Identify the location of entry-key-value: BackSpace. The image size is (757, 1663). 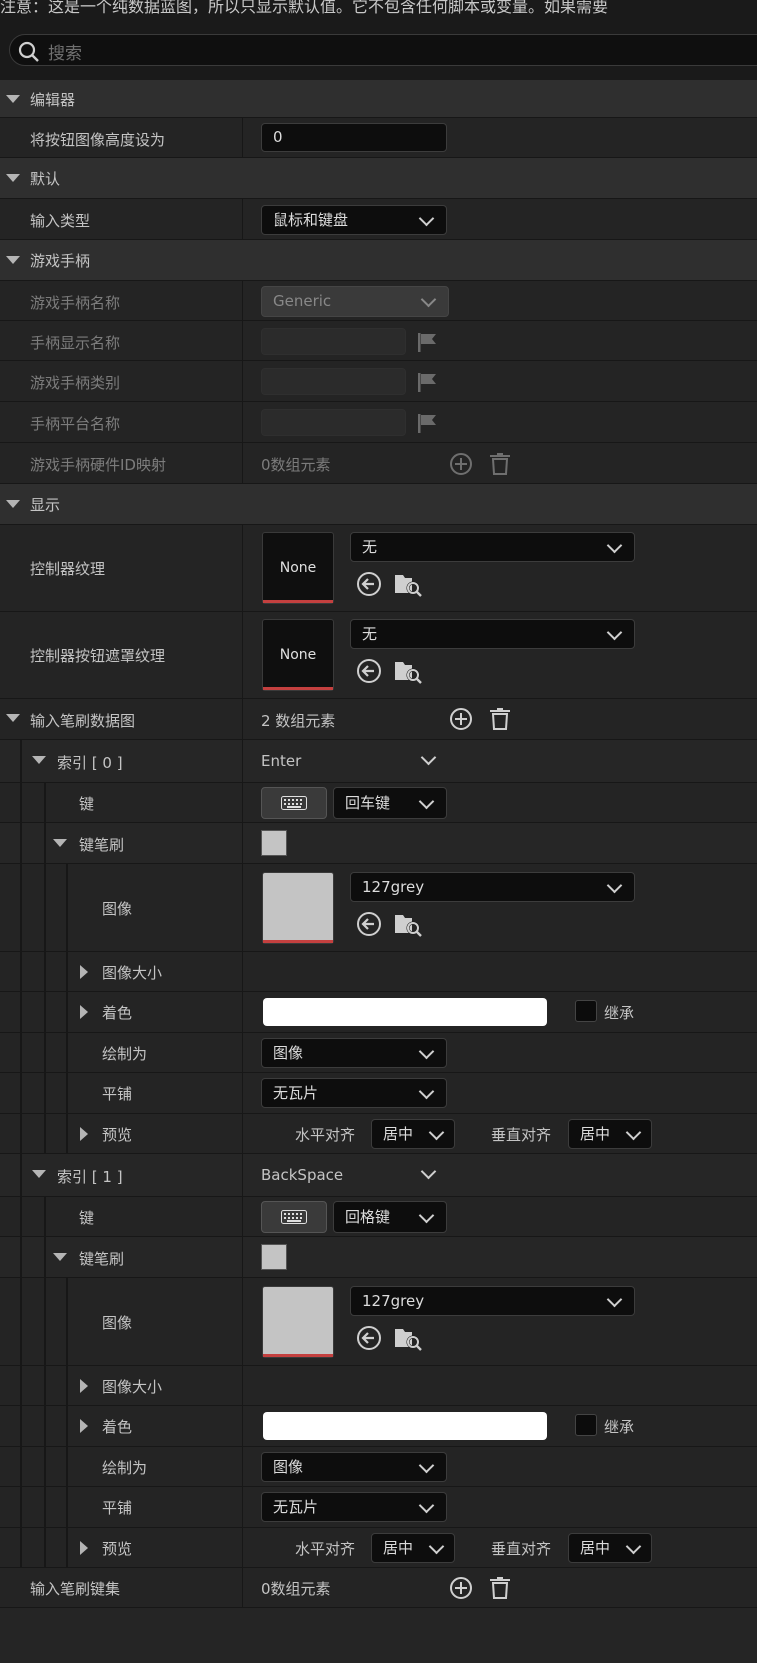
(302, 1175).